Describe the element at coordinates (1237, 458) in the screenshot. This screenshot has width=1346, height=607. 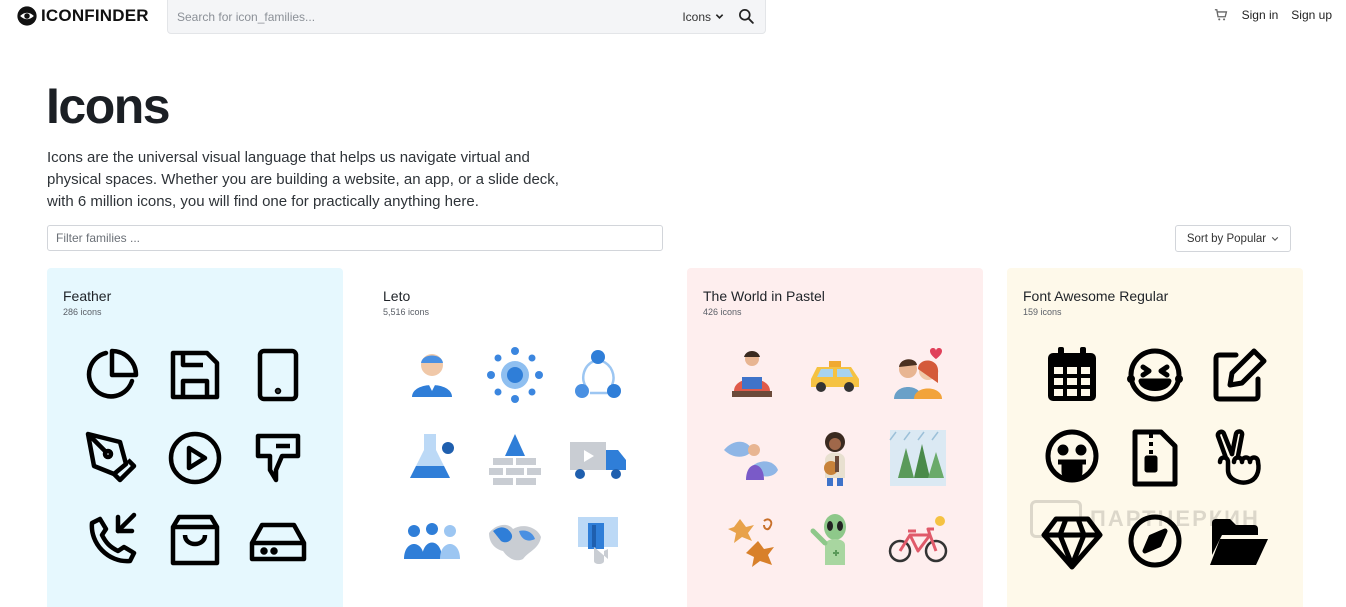
I see `hand-peace-icon` at that location.